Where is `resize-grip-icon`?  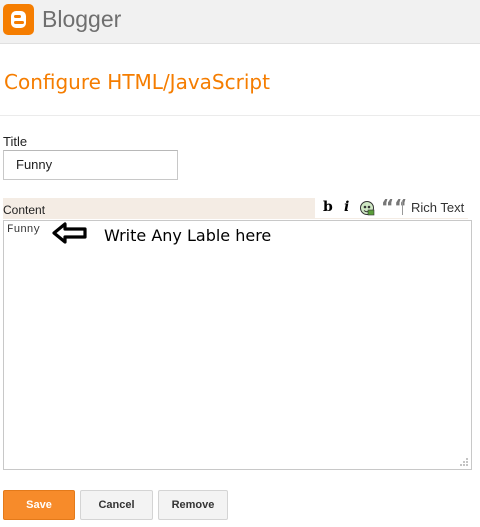 resize-grip-icon is located at coordinates (464, 462).